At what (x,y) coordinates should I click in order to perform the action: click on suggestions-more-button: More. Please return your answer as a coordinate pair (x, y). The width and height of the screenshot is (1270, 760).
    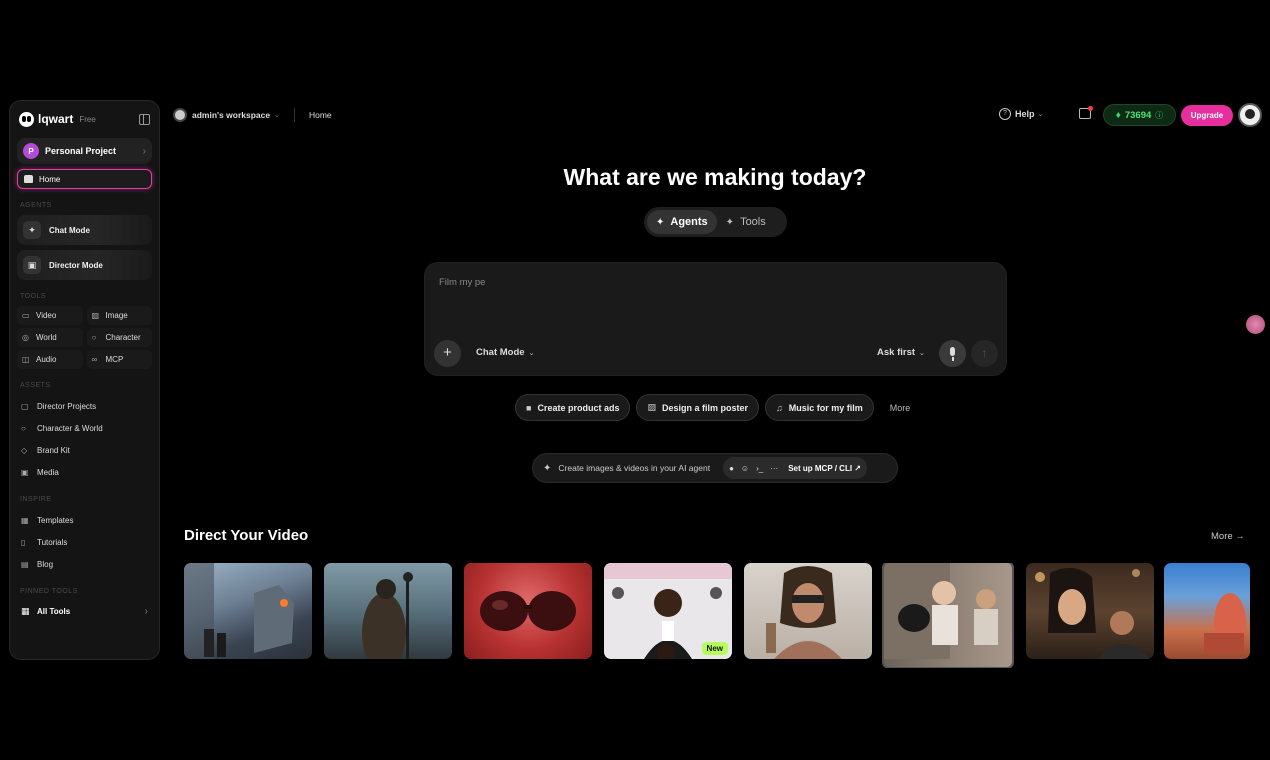
    Looking at the image, I should click on (900, 408).